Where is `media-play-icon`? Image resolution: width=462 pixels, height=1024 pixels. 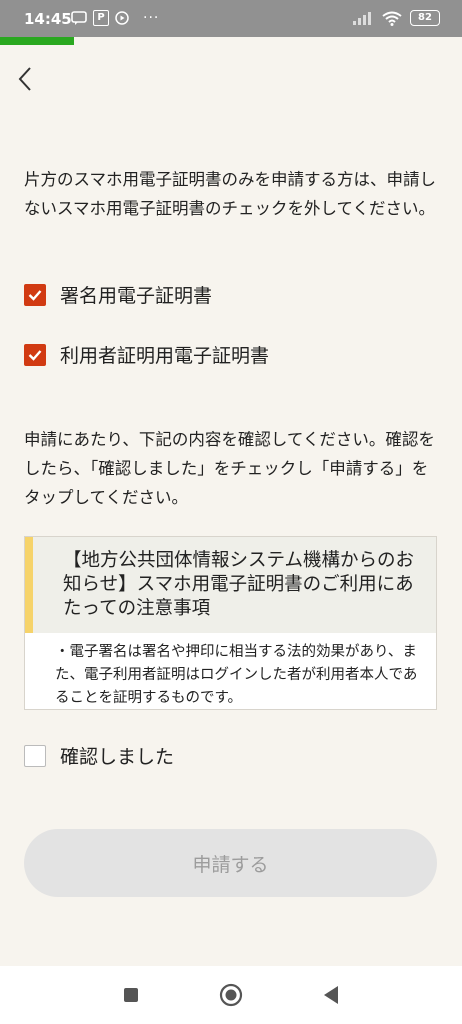 media-play-icon is located at coordinates (122, 18).